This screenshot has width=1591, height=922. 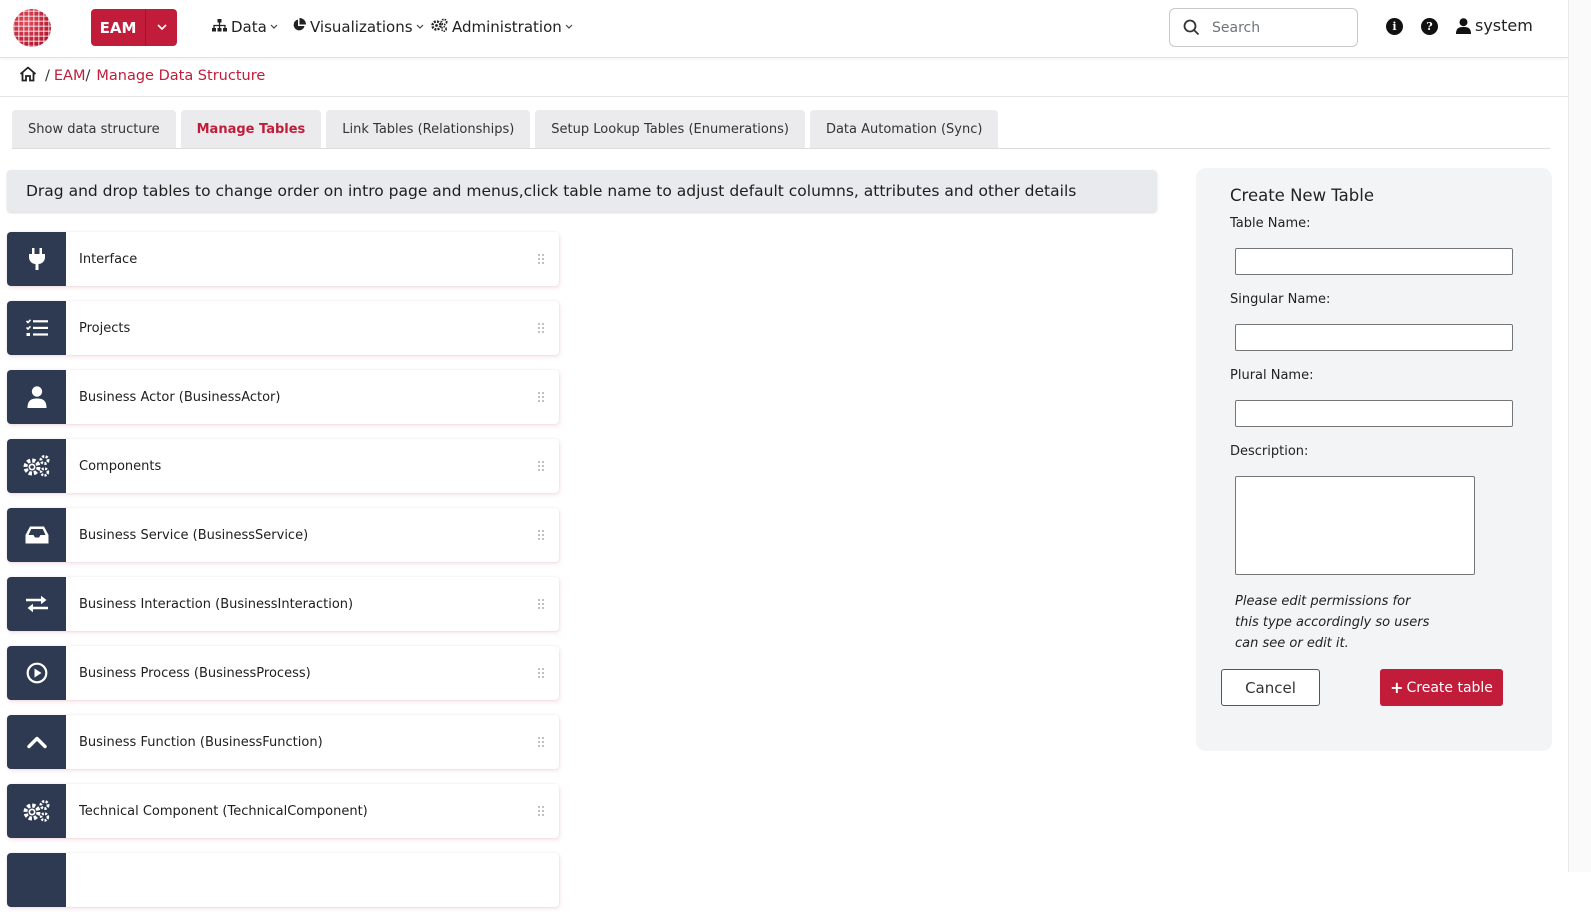 I want to click on help-icon: ?, so click(x=1429, y=26).